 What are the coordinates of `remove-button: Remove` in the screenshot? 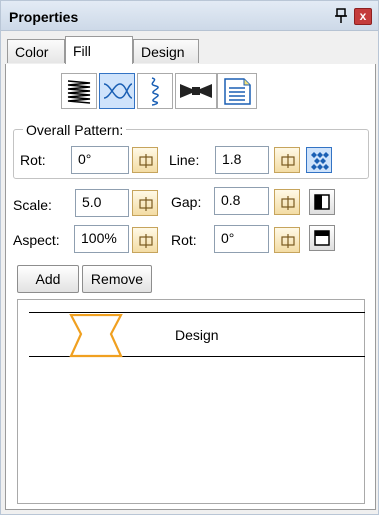 It's located at (117, 279).